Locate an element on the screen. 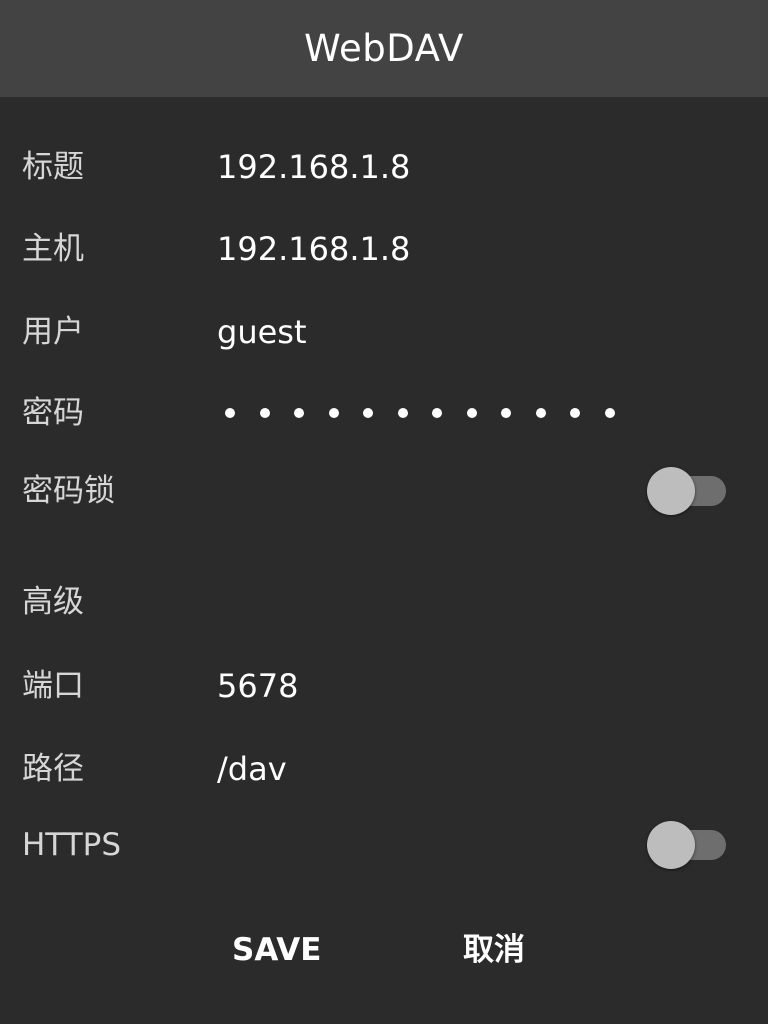 This screenshot has width=768, height=1024. title-row: 标题 is located at coordinates (384, 167).